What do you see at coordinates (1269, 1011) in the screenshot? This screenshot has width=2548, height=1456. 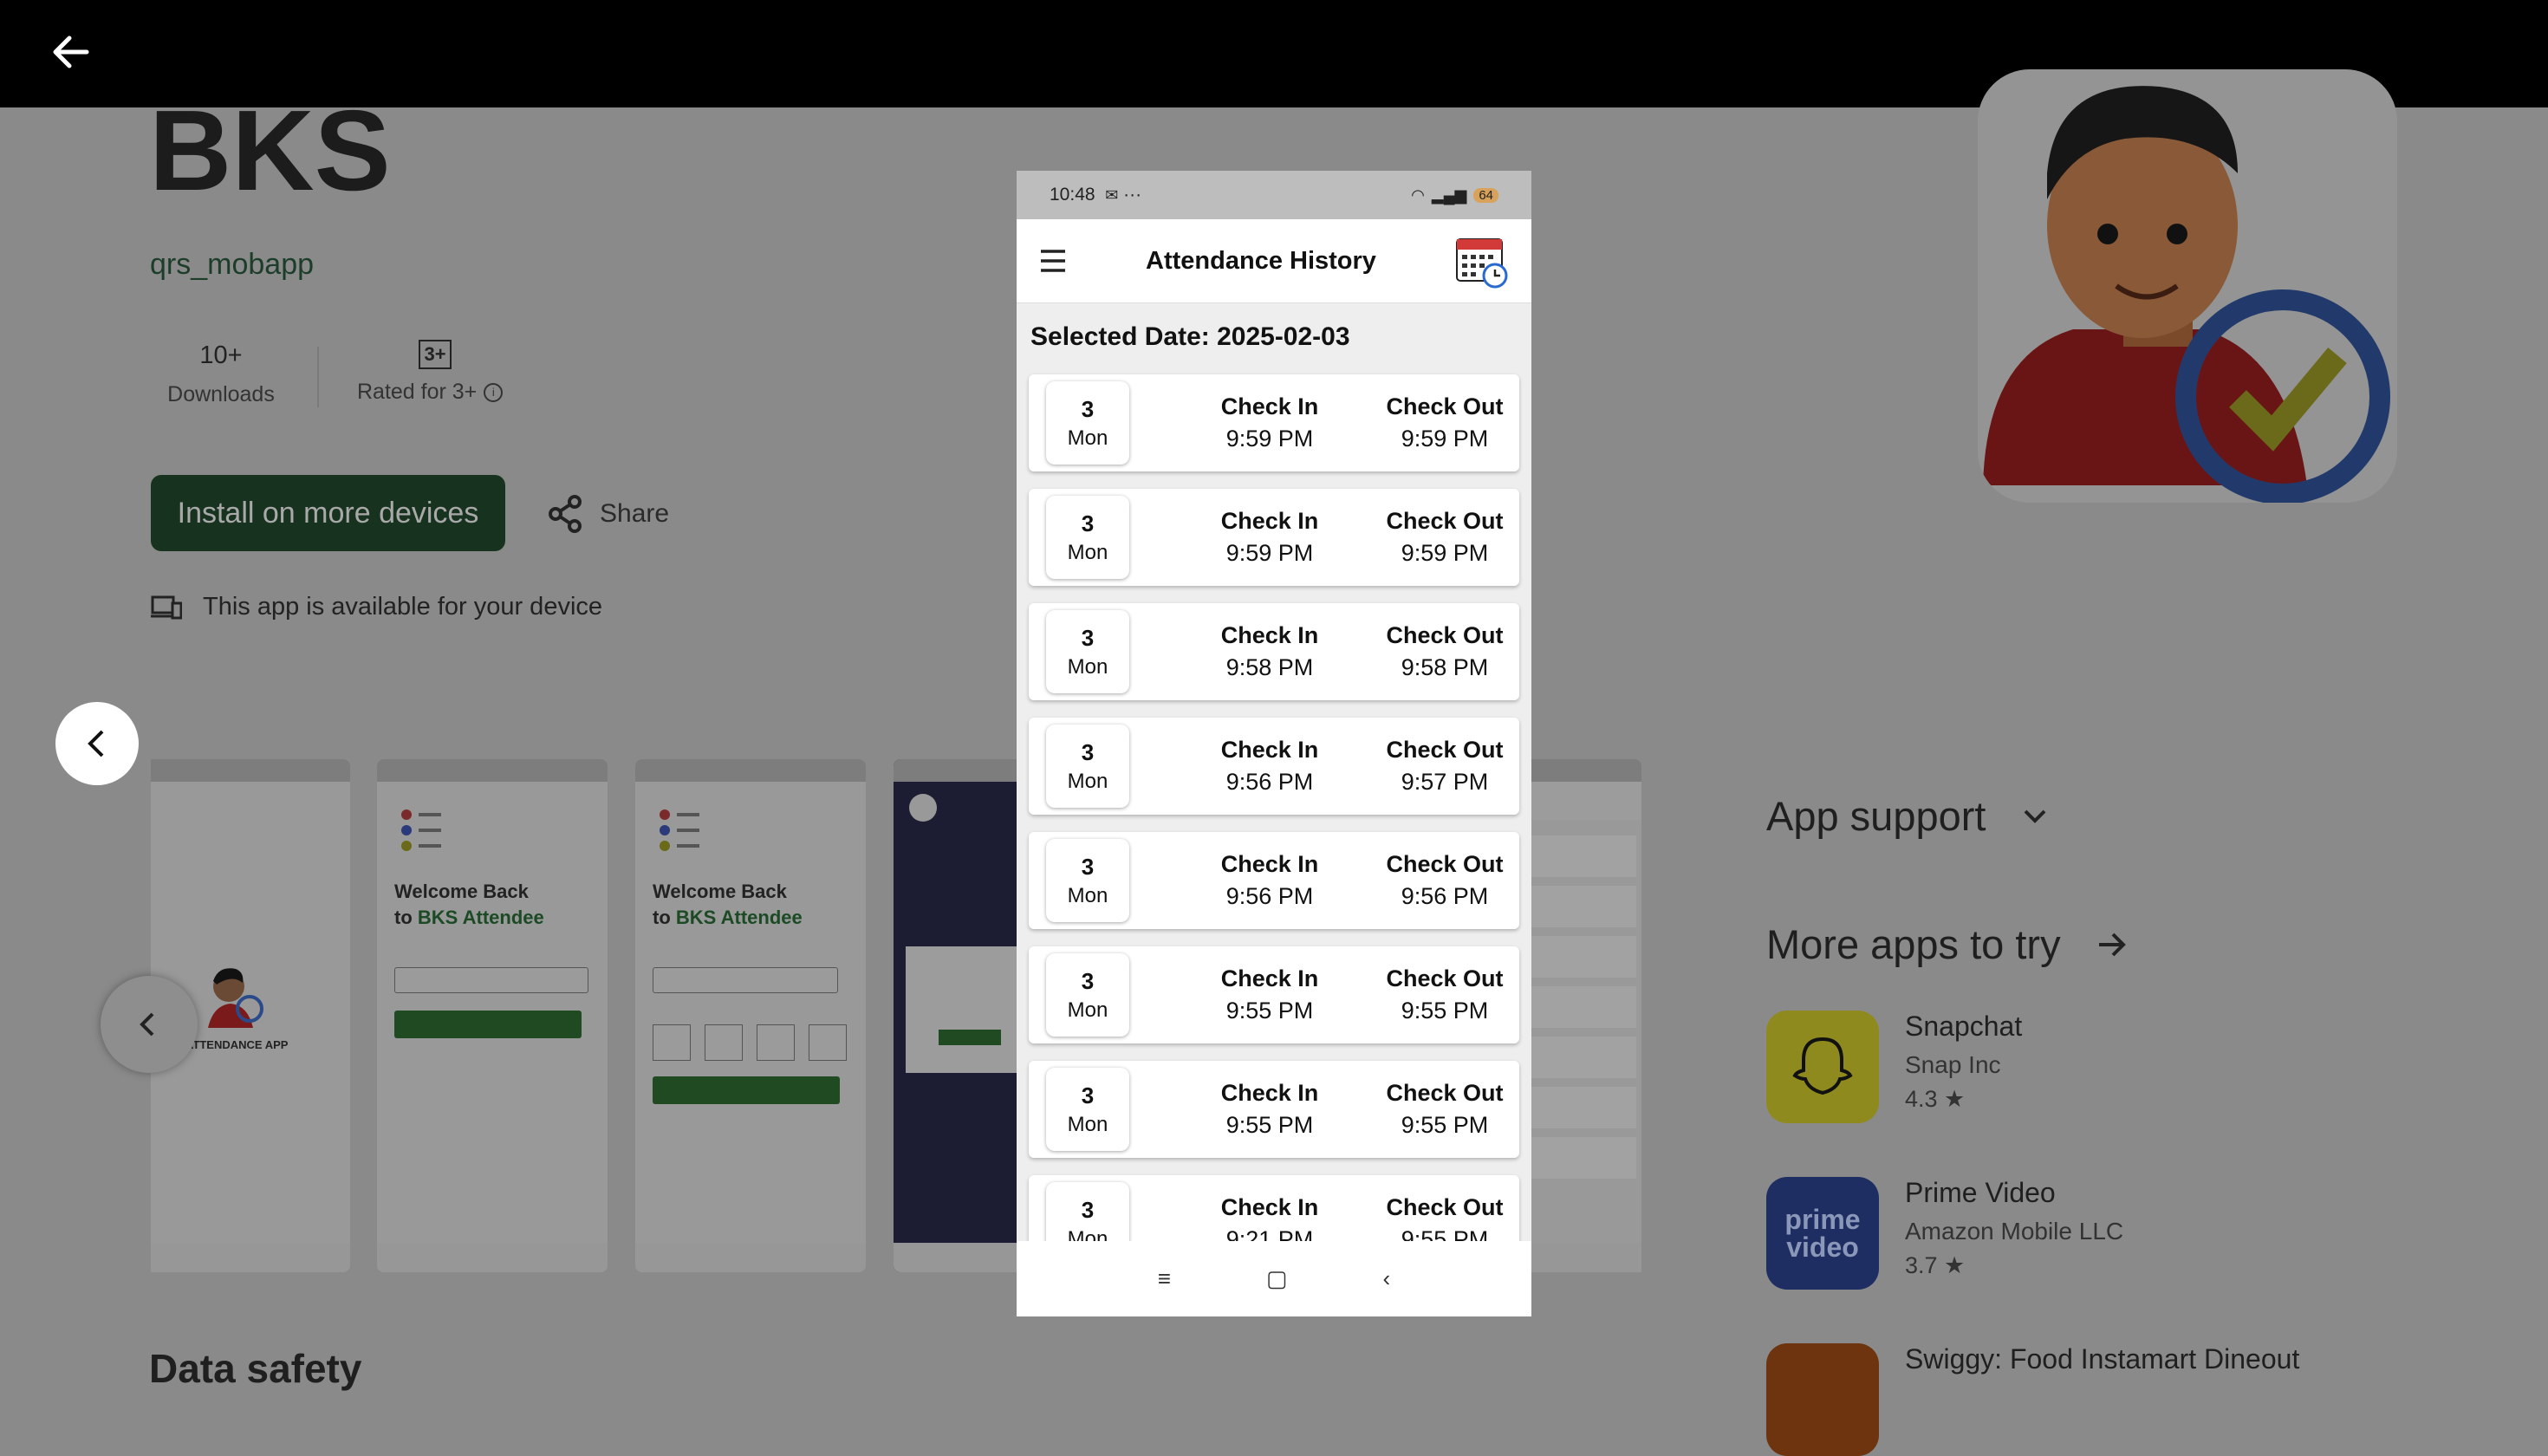 I see `check-in-time: 9:55 PM` at bounding box center [1269, 1011].